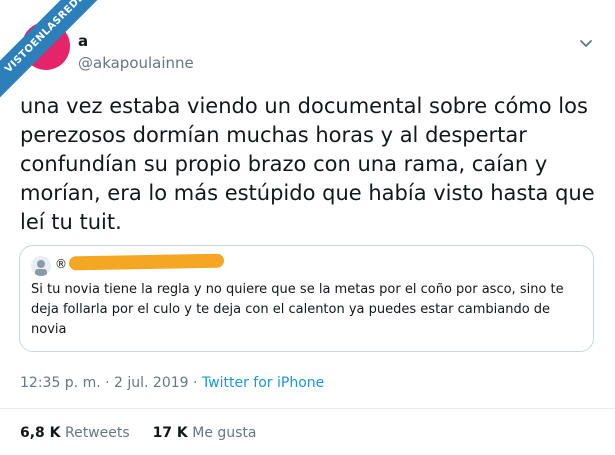  What do you see at coordinates (136, 63) in the screenshot?
I see `user-handle: @akapoulainne` at bounding box center [136, 63].